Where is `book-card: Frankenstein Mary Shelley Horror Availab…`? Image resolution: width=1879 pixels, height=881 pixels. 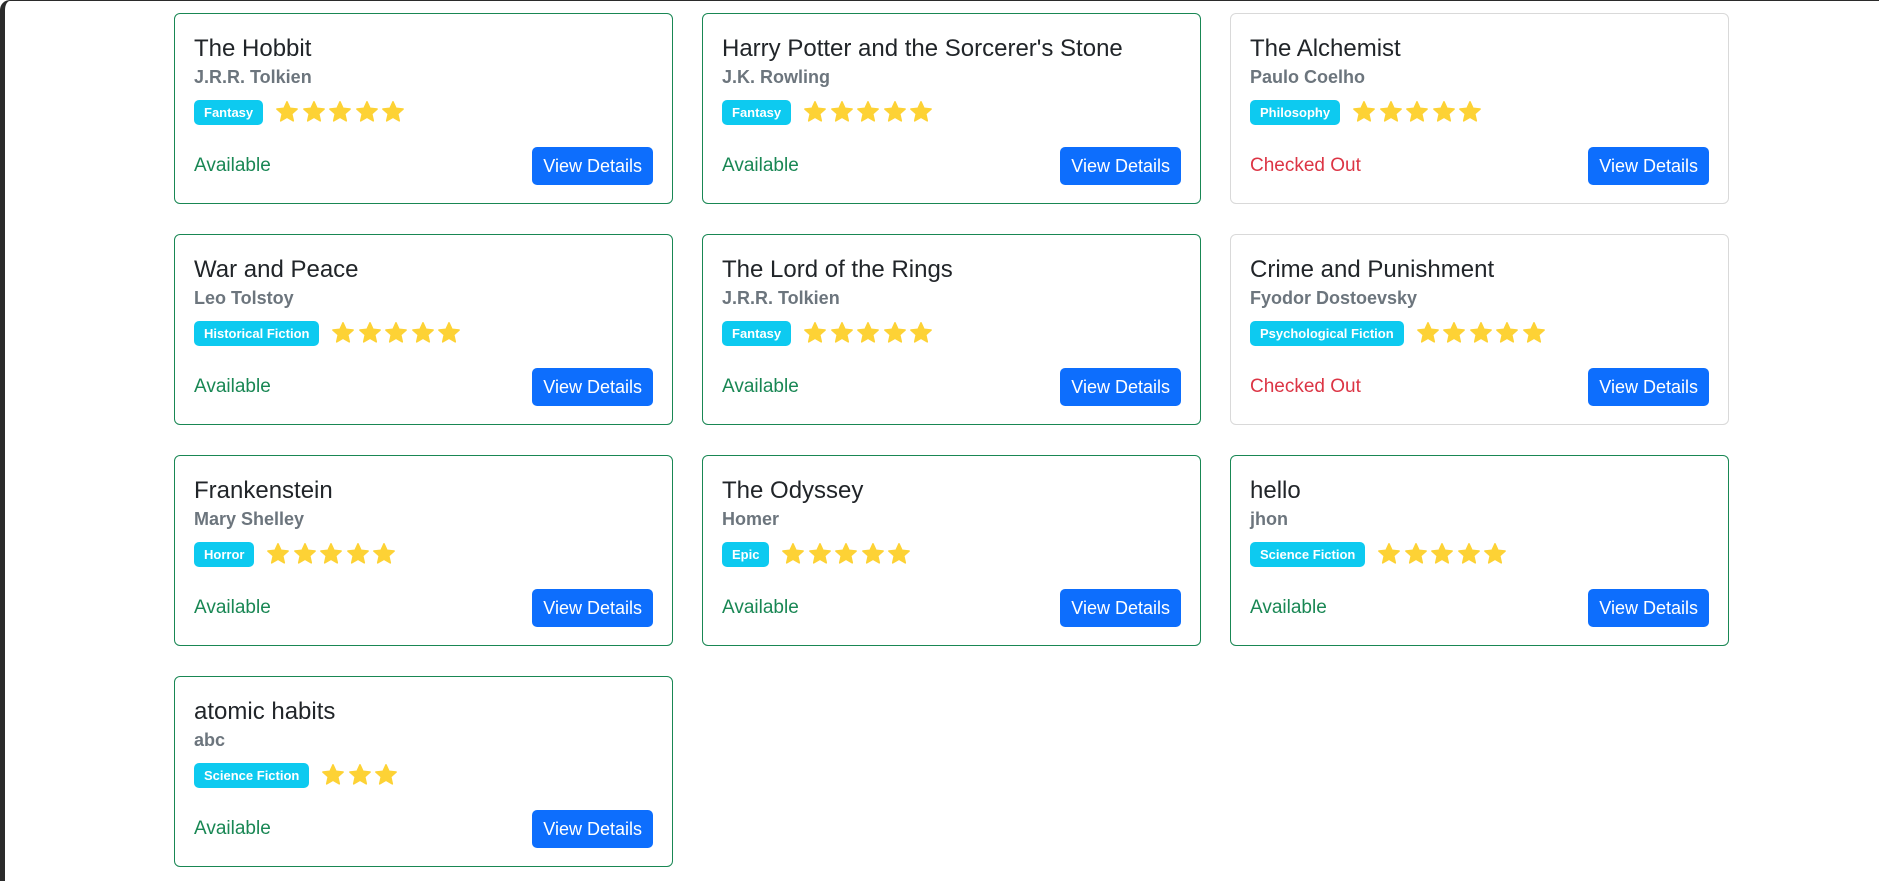
book-card: Frankenstein Mary Shelley Horror Availab… is located at coordinates (423, 550).